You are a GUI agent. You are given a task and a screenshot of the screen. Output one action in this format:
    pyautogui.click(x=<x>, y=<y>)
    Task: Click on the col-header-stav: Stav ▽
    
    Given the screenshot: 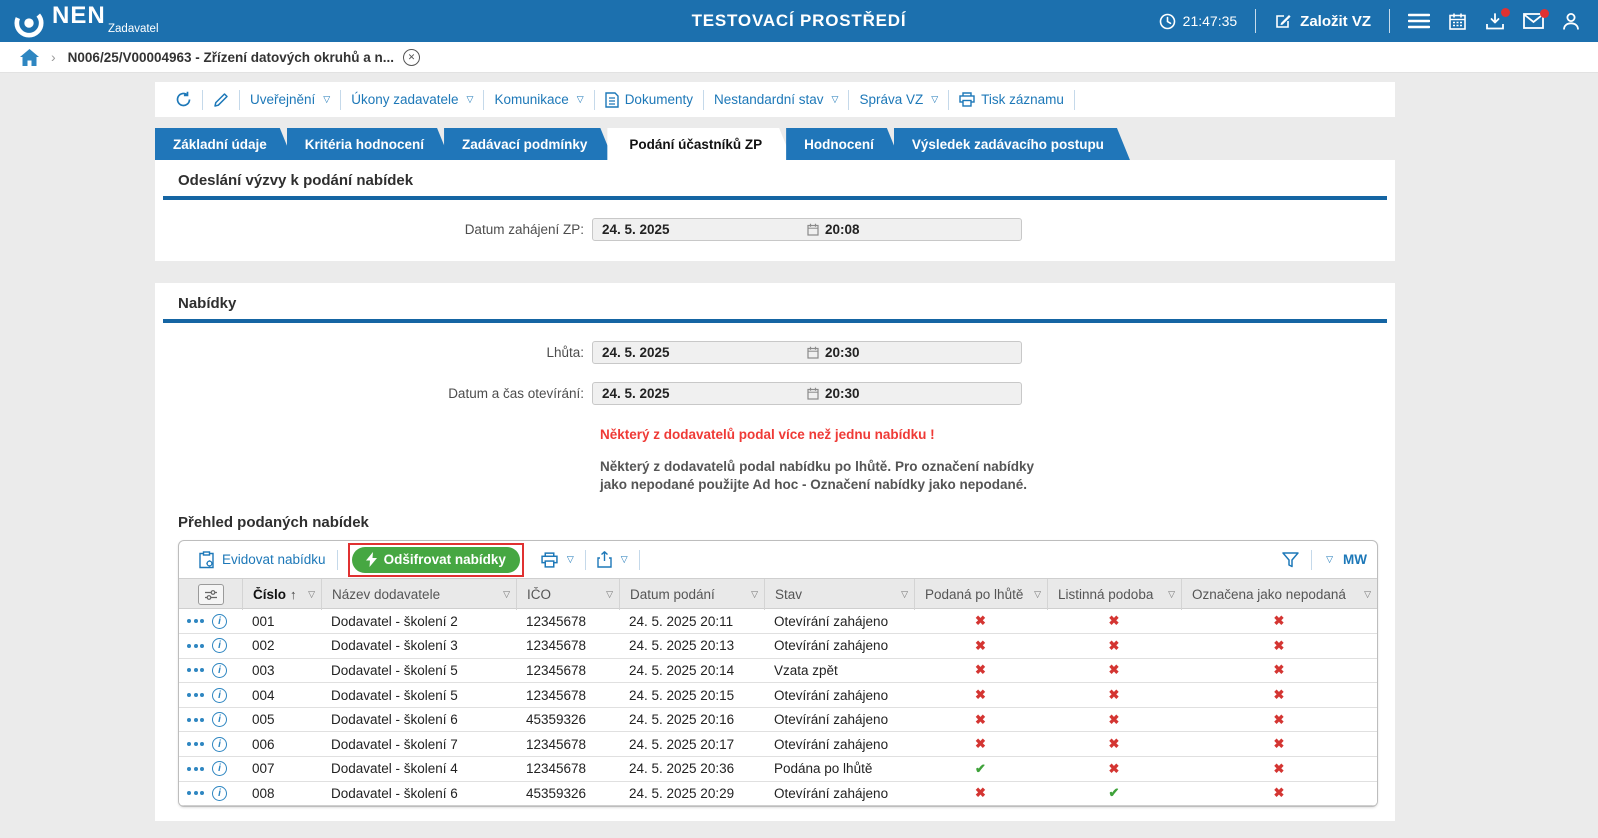 What is the action you would take?
    pyautogui.click(x=839, y=595)
    